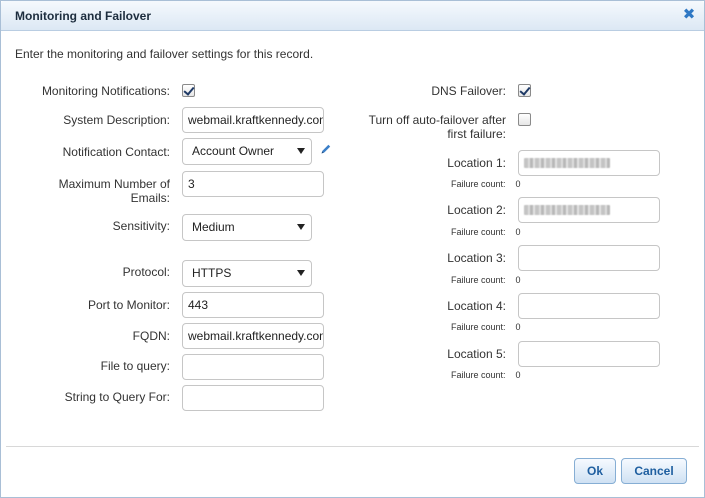  Describe the element at coordinates (247, 227) in the screenshot. I see `sensitivity-select: Medium` at that location.